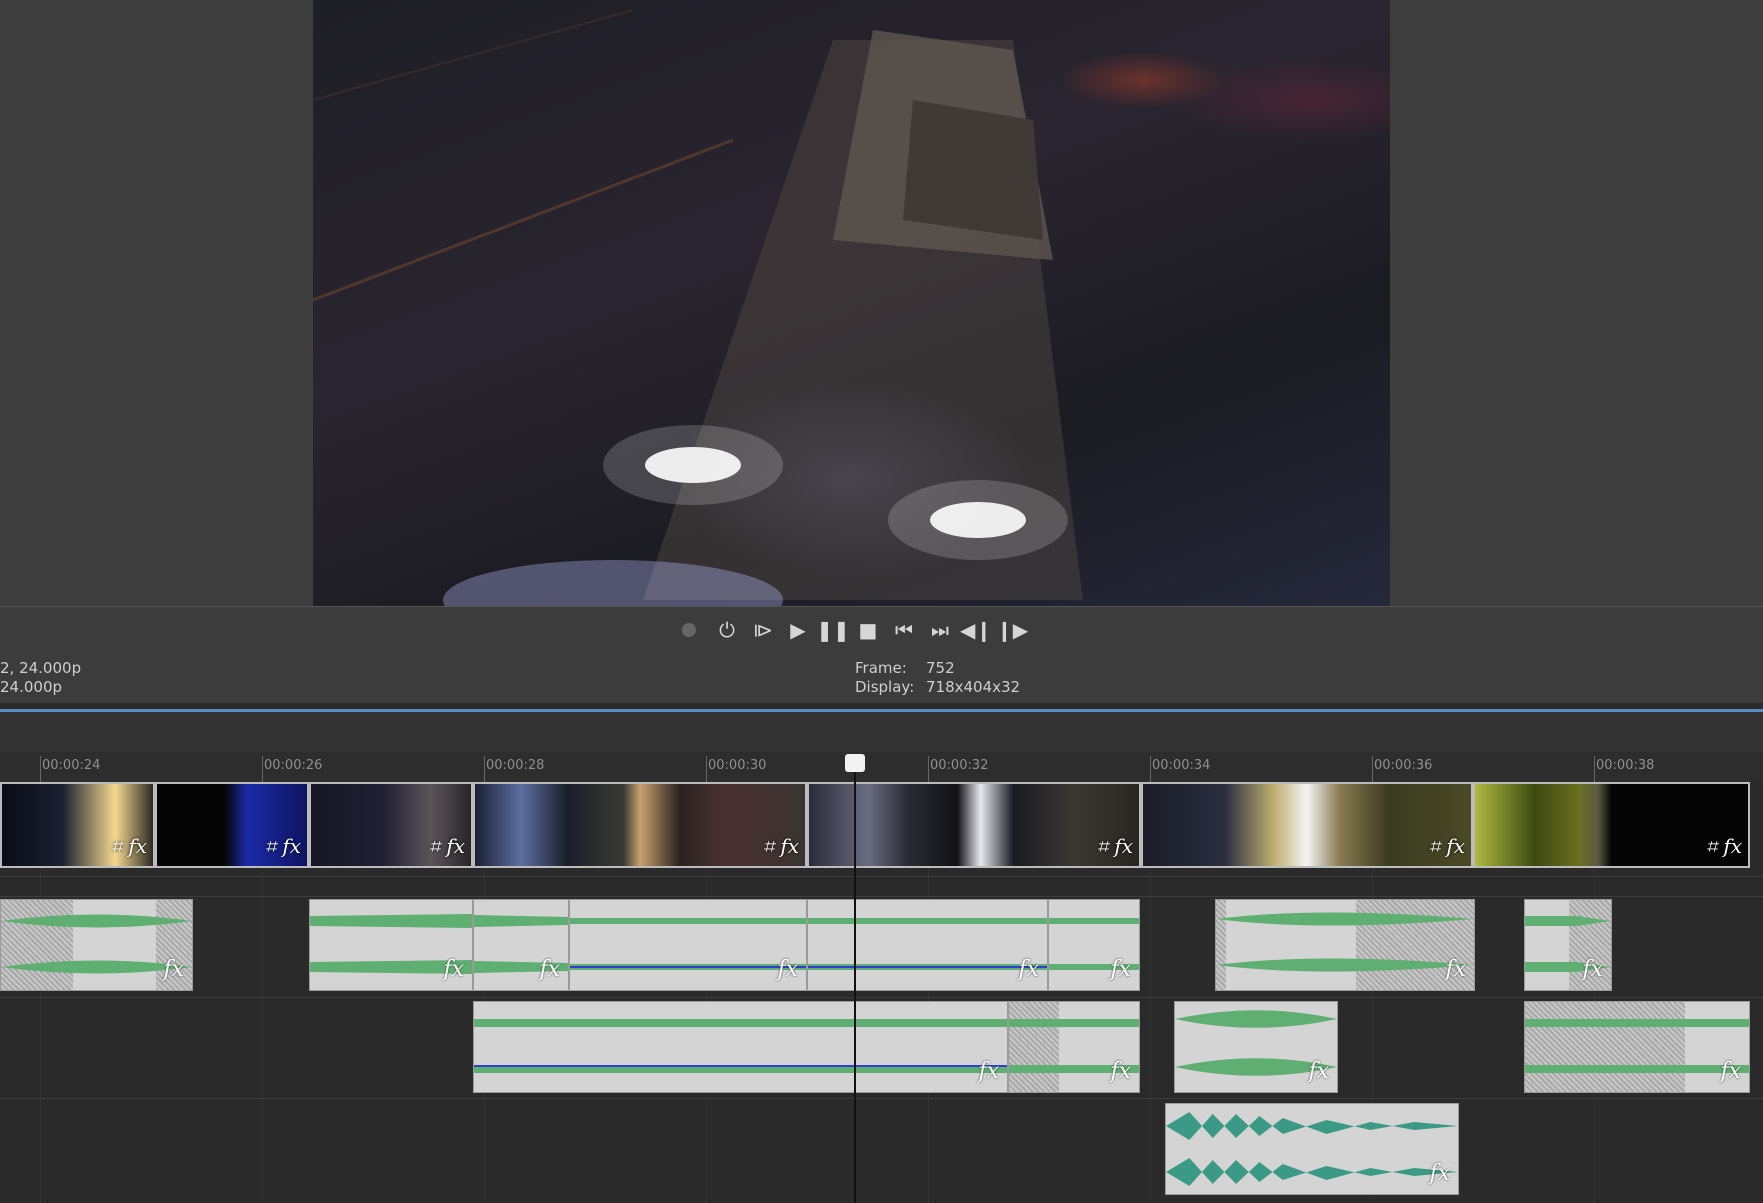 The width and height of the screenshot is (1763, 1203). I want to click on play-icon: ▶, so click(798, 630).